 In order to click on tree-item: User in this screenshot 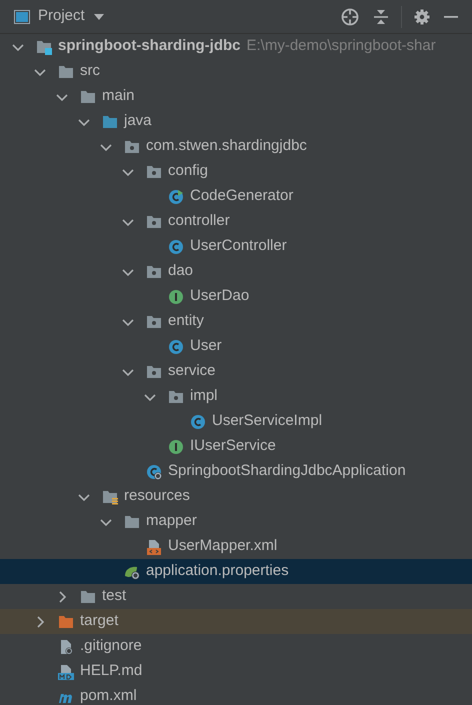, I will do `click(236, 346)`.